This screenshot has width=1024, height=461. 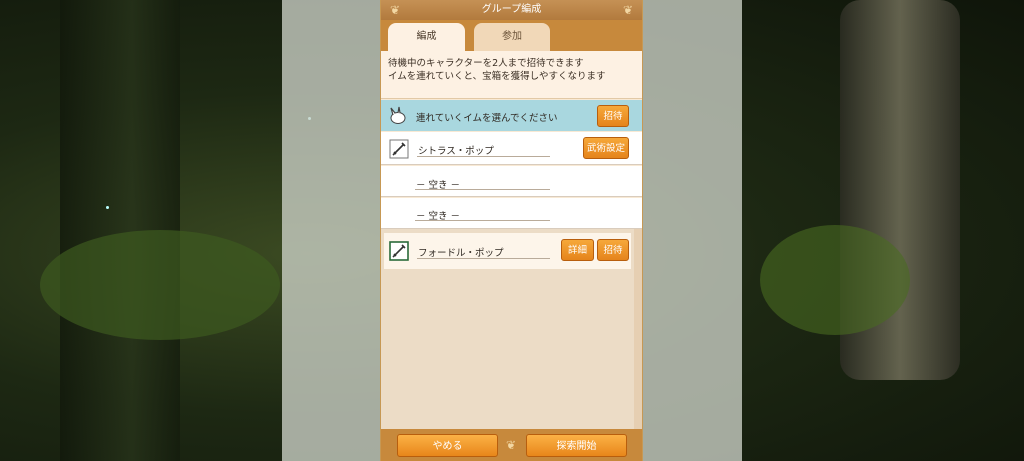 I want to click on hand-cursor-icon, so click(x=398, y=115).